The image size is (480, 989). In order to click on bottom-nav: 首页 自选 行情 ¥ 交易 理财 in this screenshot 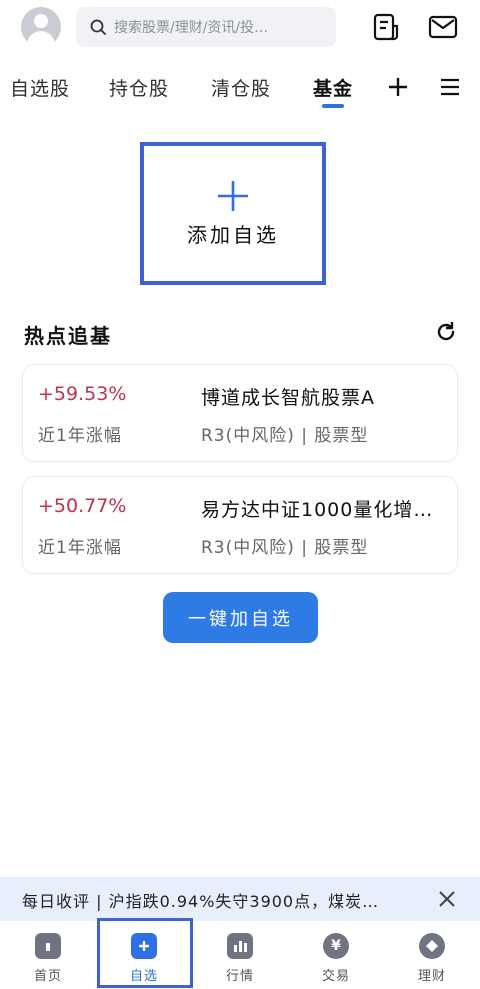, I will do `click(240, 955)`.